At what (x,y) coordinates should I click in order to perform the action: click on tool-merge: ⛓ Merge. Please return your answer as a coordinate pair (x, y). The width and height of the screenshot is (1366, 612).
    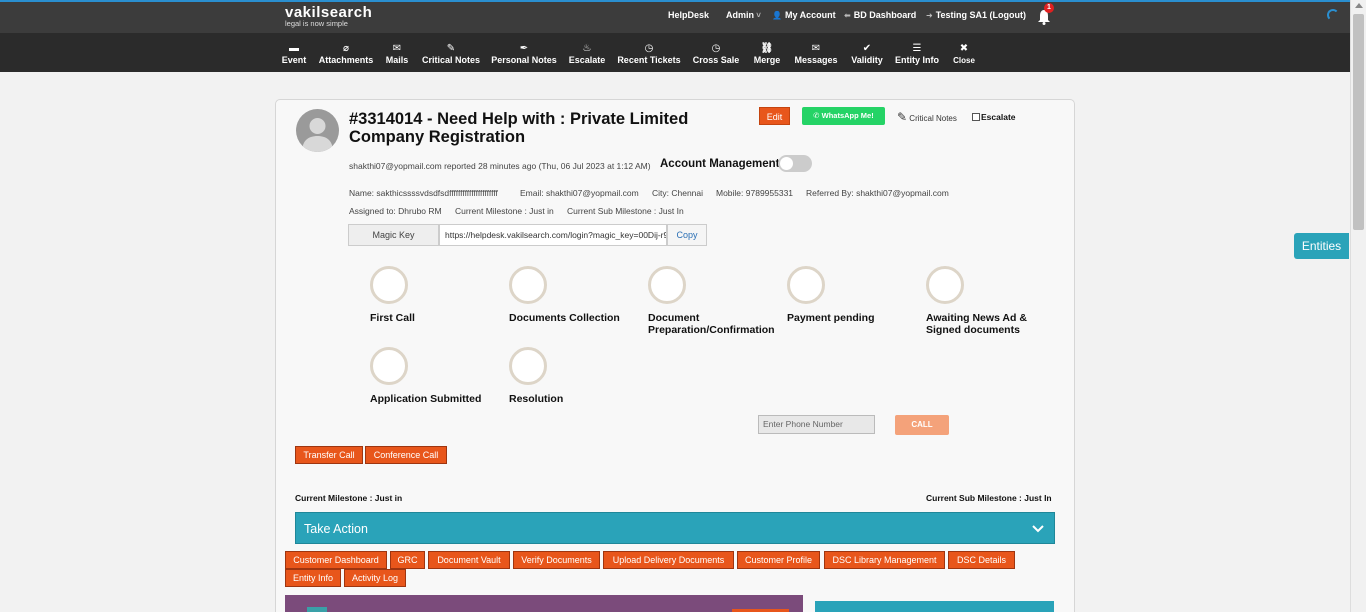
    Looking at the image, I should click on (767, 54).